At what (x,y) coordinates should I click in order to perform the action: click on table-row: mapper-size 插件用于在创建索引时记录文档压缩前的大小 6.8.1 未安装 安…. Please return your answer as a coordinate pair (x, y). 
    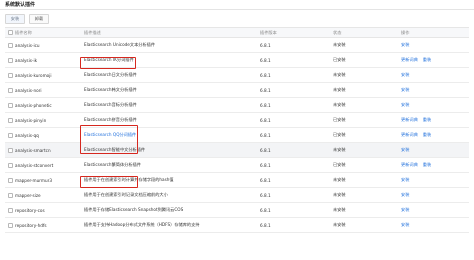
    Looking at the image, I should click on (237, 195).